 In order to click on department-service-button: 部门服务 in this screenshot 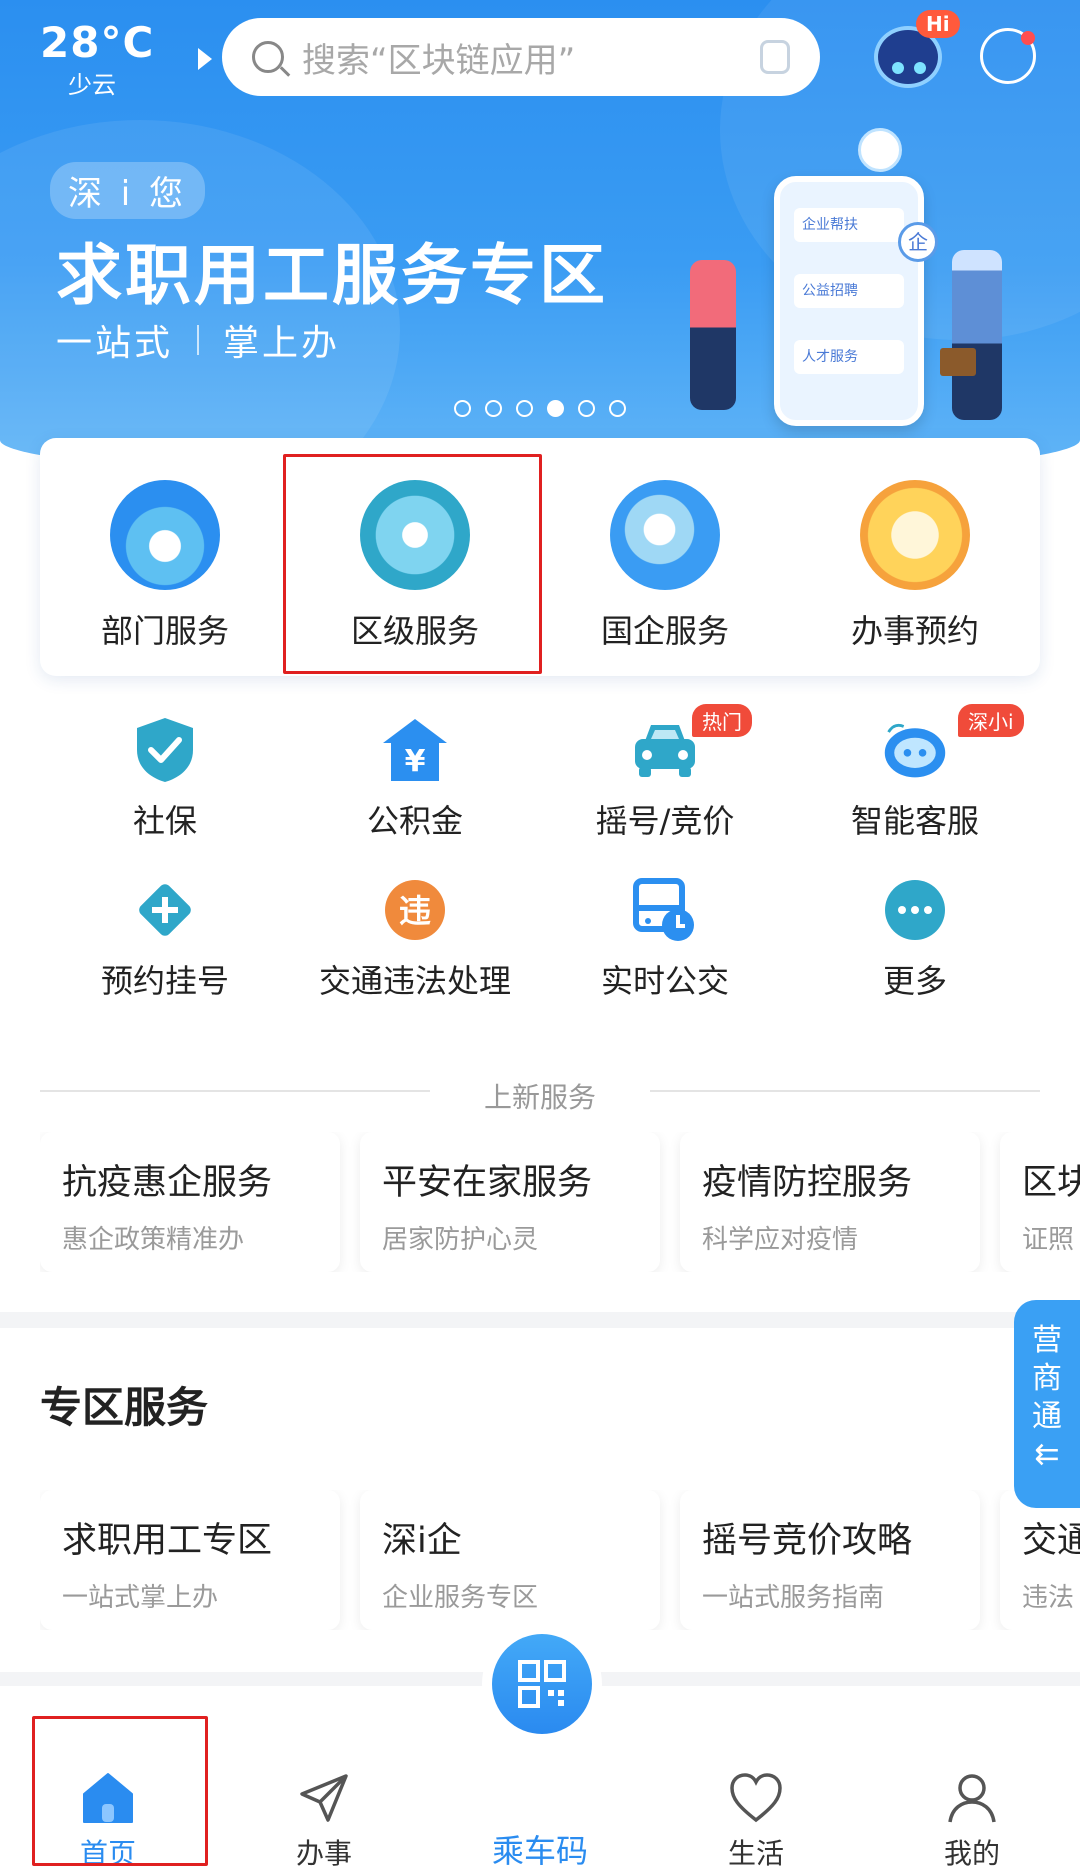, I will do `click(165, 557)`.